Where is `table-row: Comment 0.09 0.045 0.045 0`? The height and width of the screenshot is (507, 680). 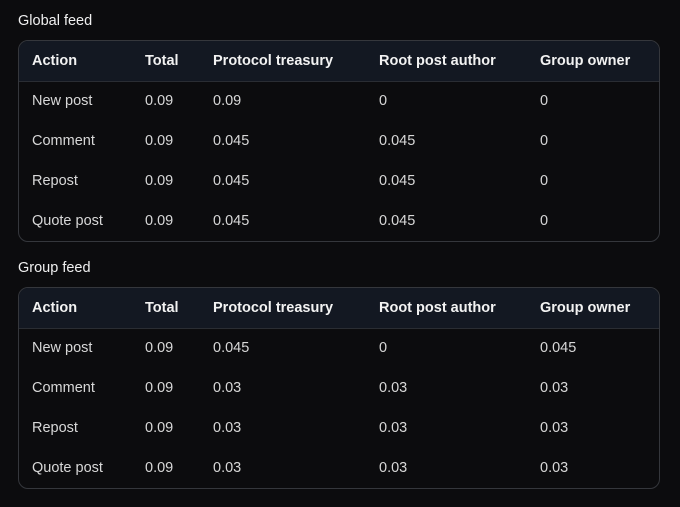
table-row: Comment 0.09 0.045 0.045 0 is located at coordinates (339, 141).